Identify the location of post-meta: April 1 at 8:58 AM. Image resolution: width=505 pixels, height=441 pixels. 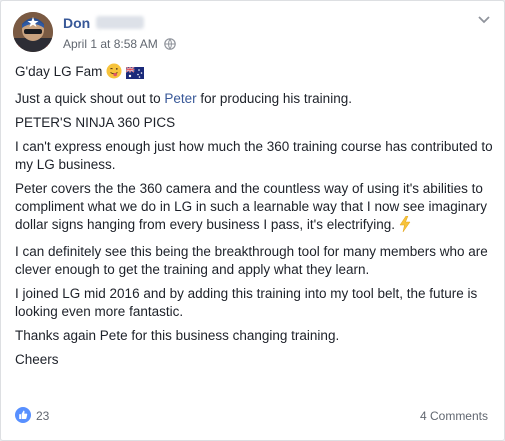
(119, 45).